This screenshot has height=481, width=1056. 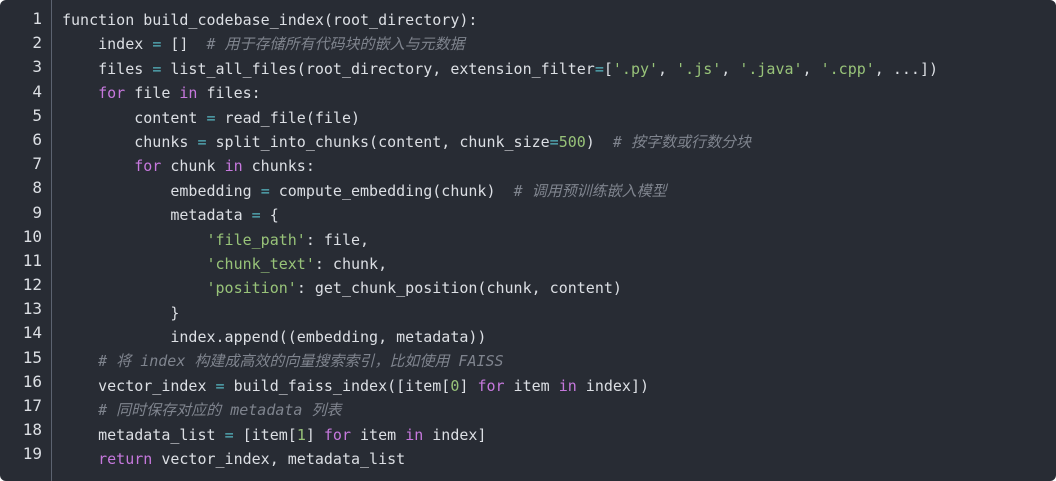 What do you see at coordinates (32, 309) in the screenshot?
I see `line-number: 13` at bounding box center [32, 309].